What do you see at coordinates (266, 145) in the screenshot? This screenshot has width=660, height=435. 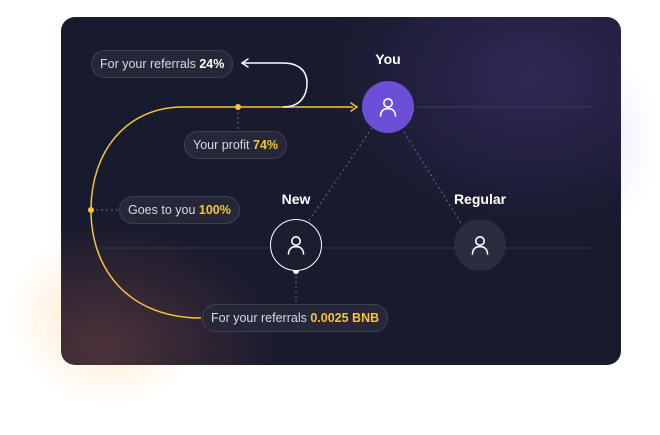 I see `pill-value: 74%` at bounding box center [266, 145].